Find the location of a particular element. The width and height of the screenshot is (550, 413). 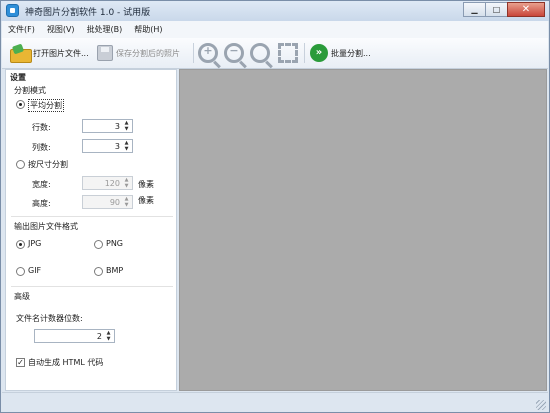

jpg-label: JPG is located at coordinates (34, 243).